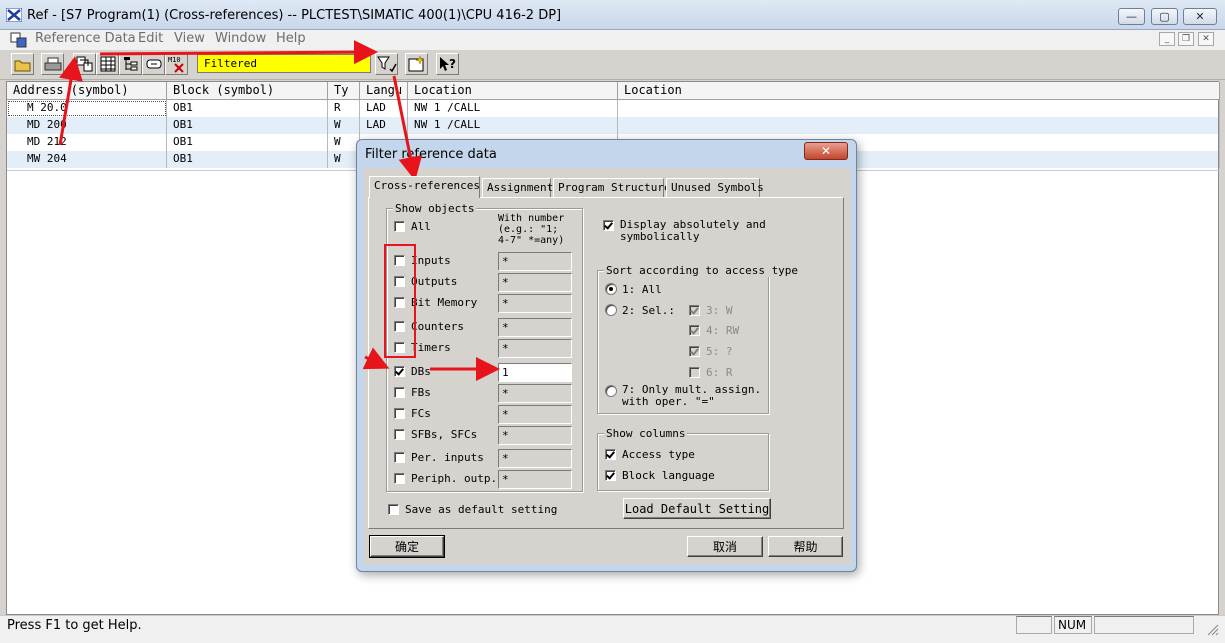 The image size is (1225, 643). What do you see at coordinates (52, 64) in the screenshot?
I see `print-icon` at bounding box center [52, 64].